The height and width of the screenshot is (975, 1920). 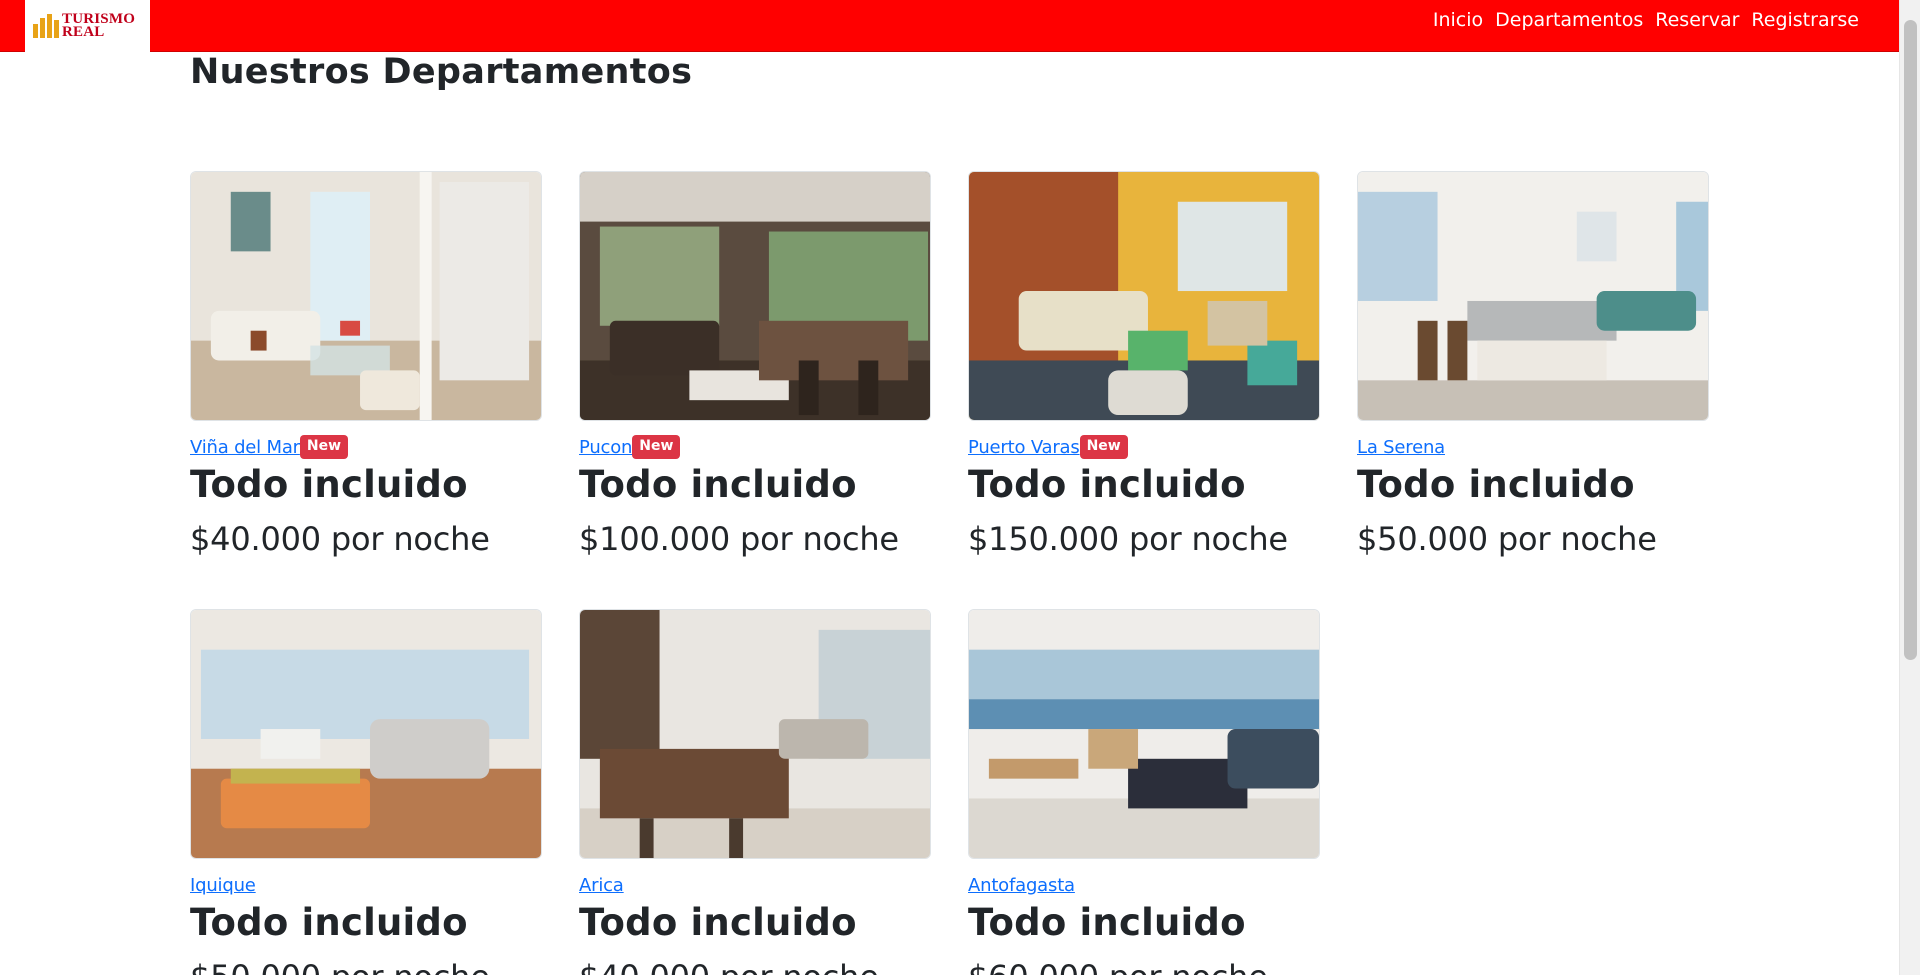 I want to click on city-link: Iquique, so click(x=223, y=885).